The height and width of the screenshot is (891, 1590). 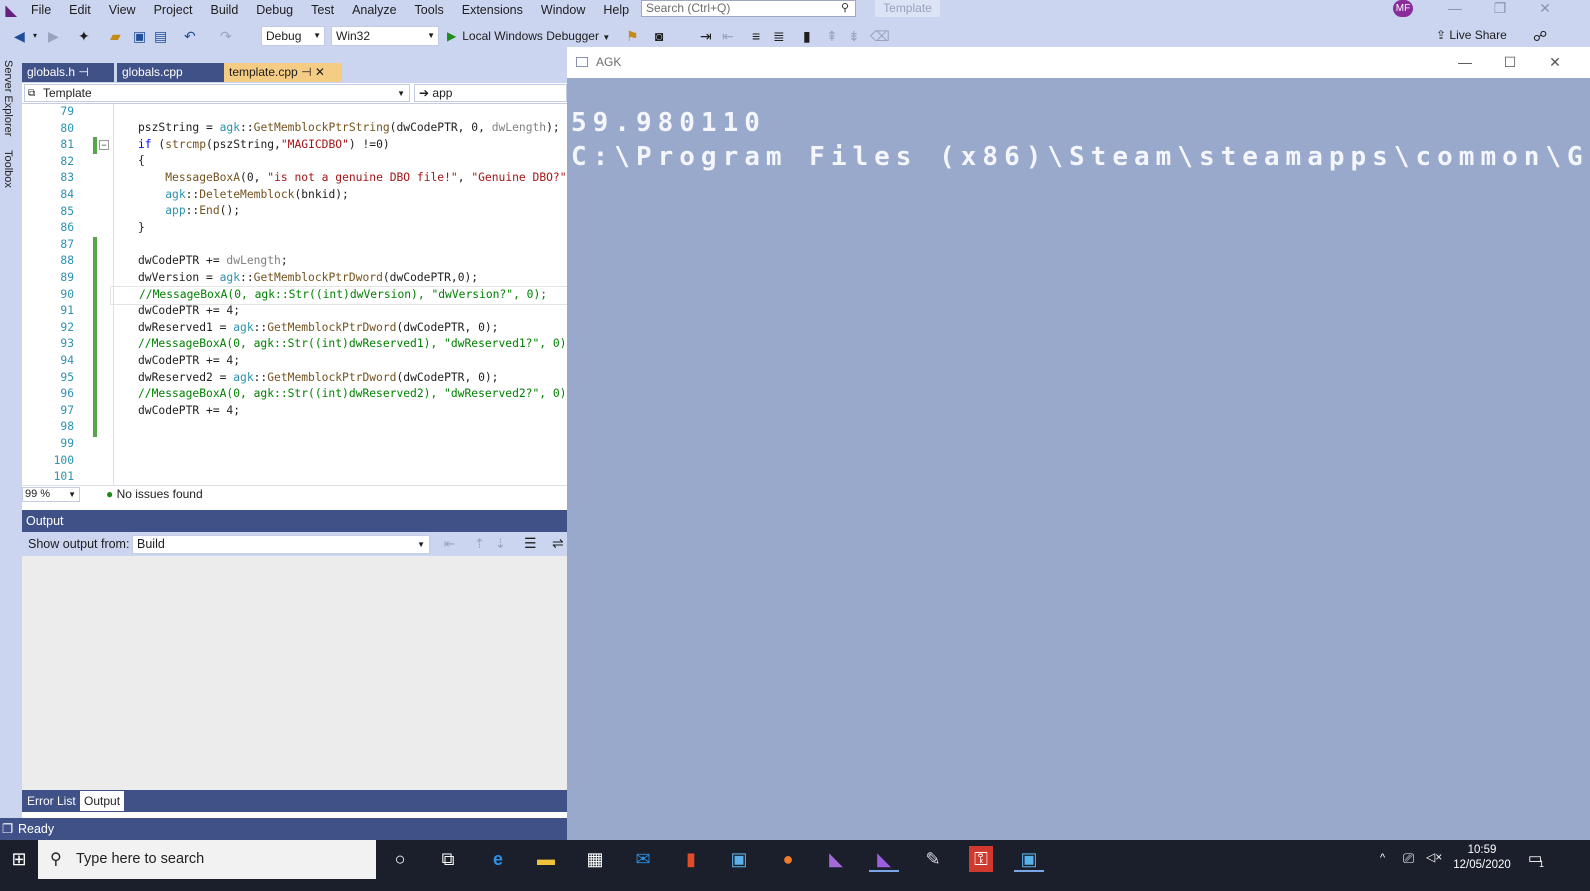 I want to click on step-icon: ⇥, so click(x=706, y=36).